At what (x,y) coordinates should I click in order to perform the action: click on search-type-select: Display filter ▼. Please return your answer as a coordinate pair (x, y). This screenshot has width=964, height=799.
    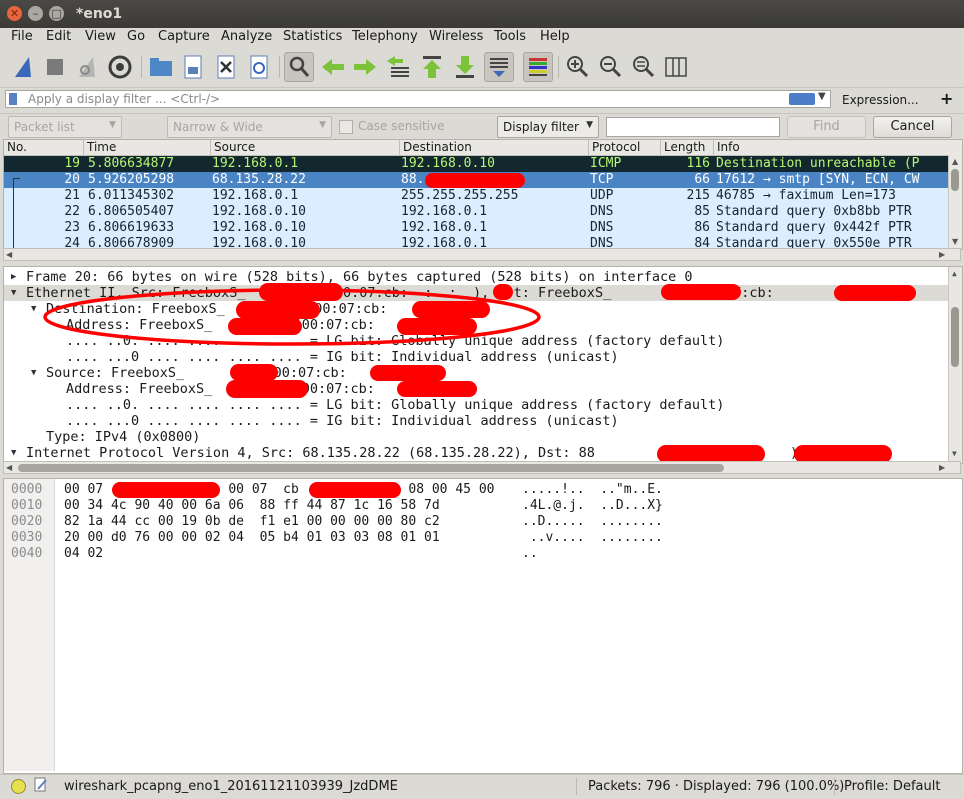
    Looking at the image, I should click on (548, 127).